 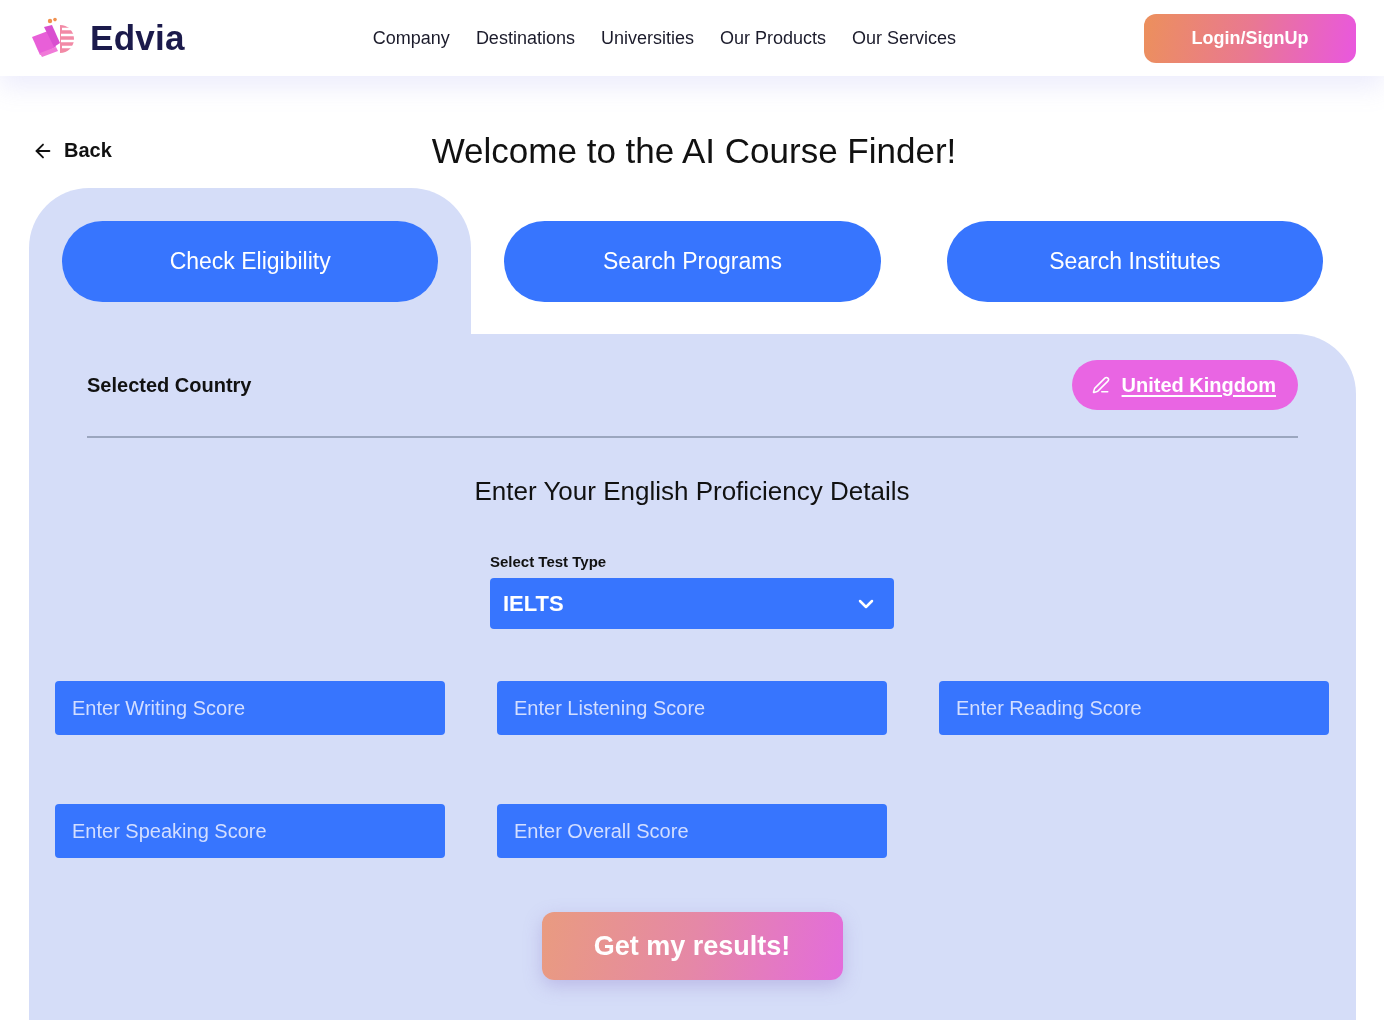 What do you see at coordinates (411, 38) in the screenshot?
I see `nav-link: Company` at bounding box center [411, 38].